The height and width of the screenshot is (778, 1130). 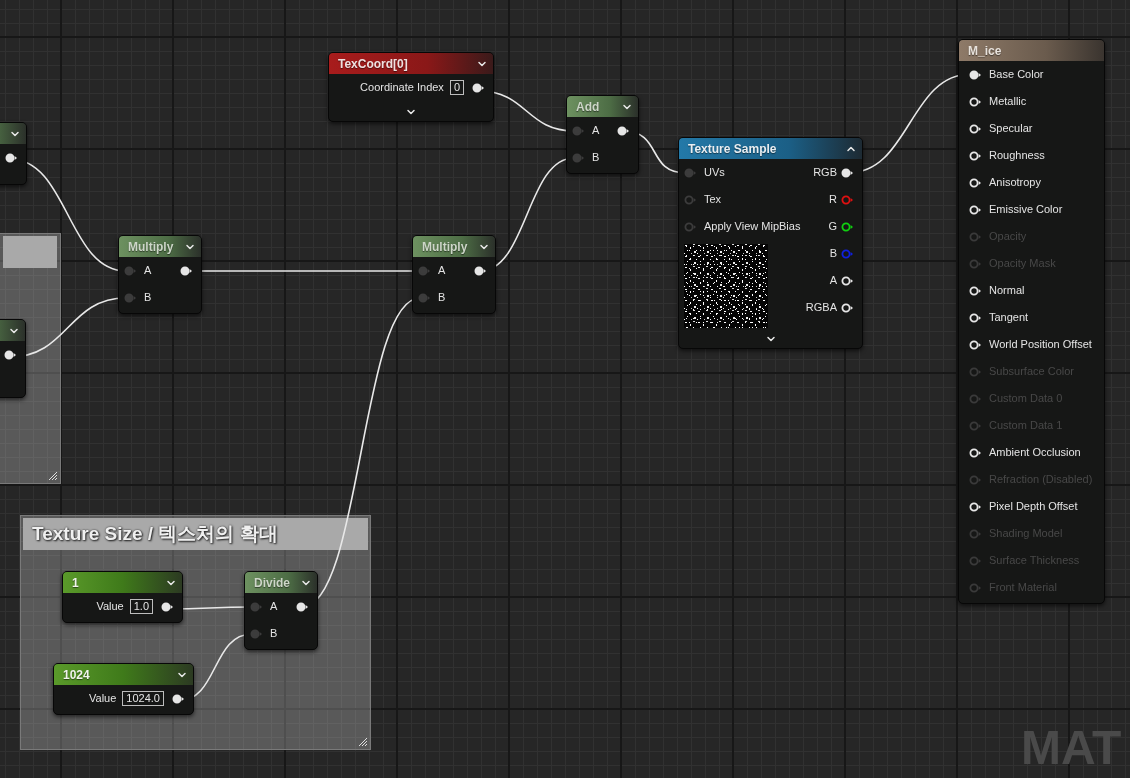 I want to click on pin-label: RGB, so click(x=825, y=173).